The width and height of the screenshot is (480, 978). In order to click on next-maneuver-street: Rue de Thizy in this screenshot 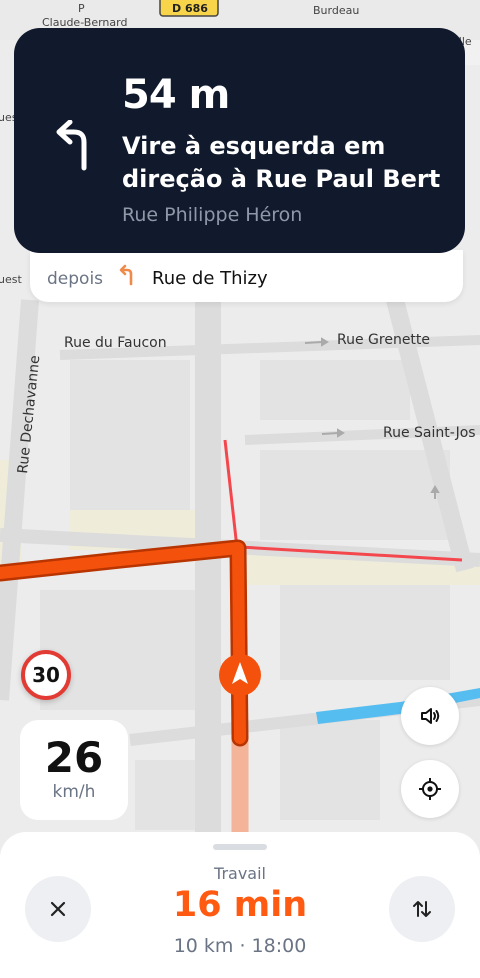, I will do `click(210, 278)`.